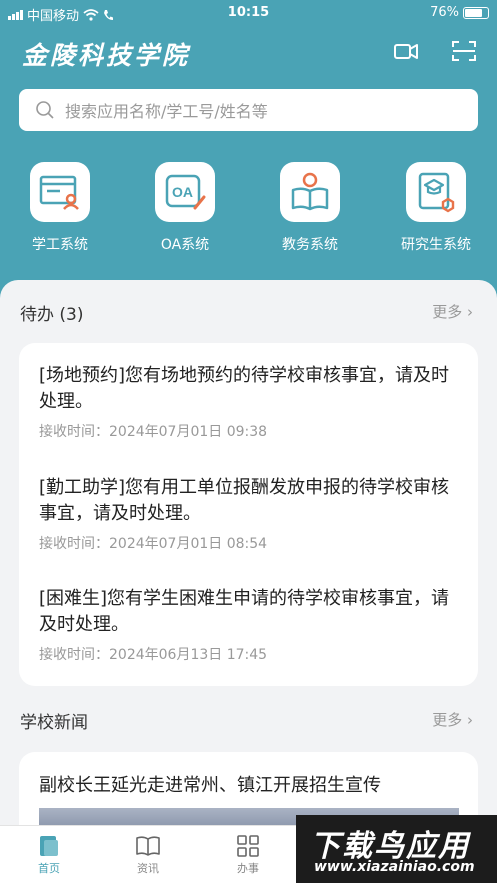 The image size is (497, 883). I want to click on grid-icon, so click(248, 846).